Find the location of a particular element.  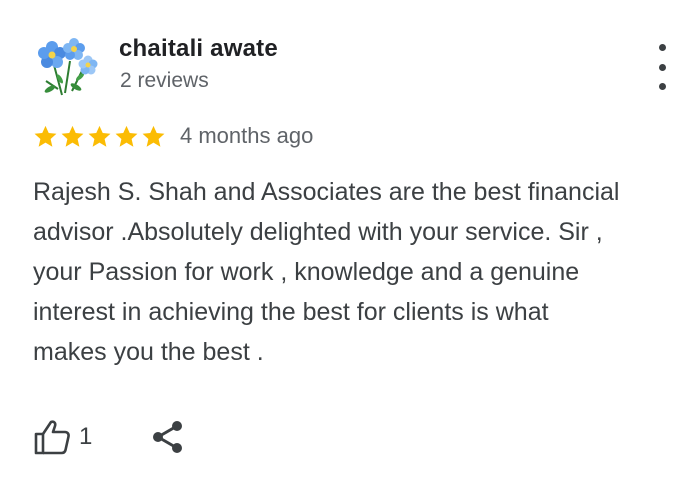

rating-row: 4 months ago is located at coordinates (173, 136).